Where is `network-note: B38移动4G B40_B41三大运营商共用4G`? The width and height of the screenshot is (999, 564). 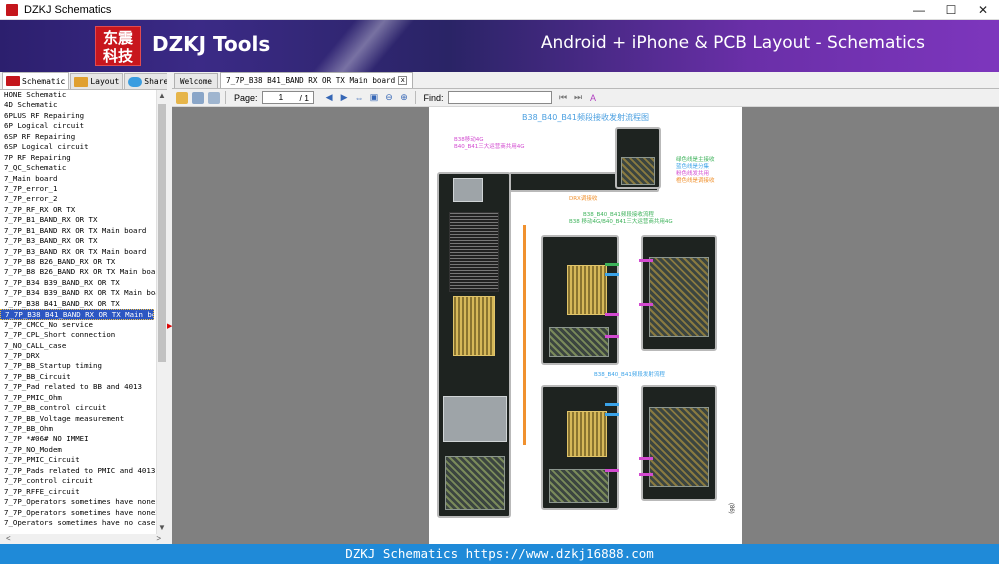 network-note: B38移动4G B40_B41三大运营商共用4G is located at coordinates (489, 144).